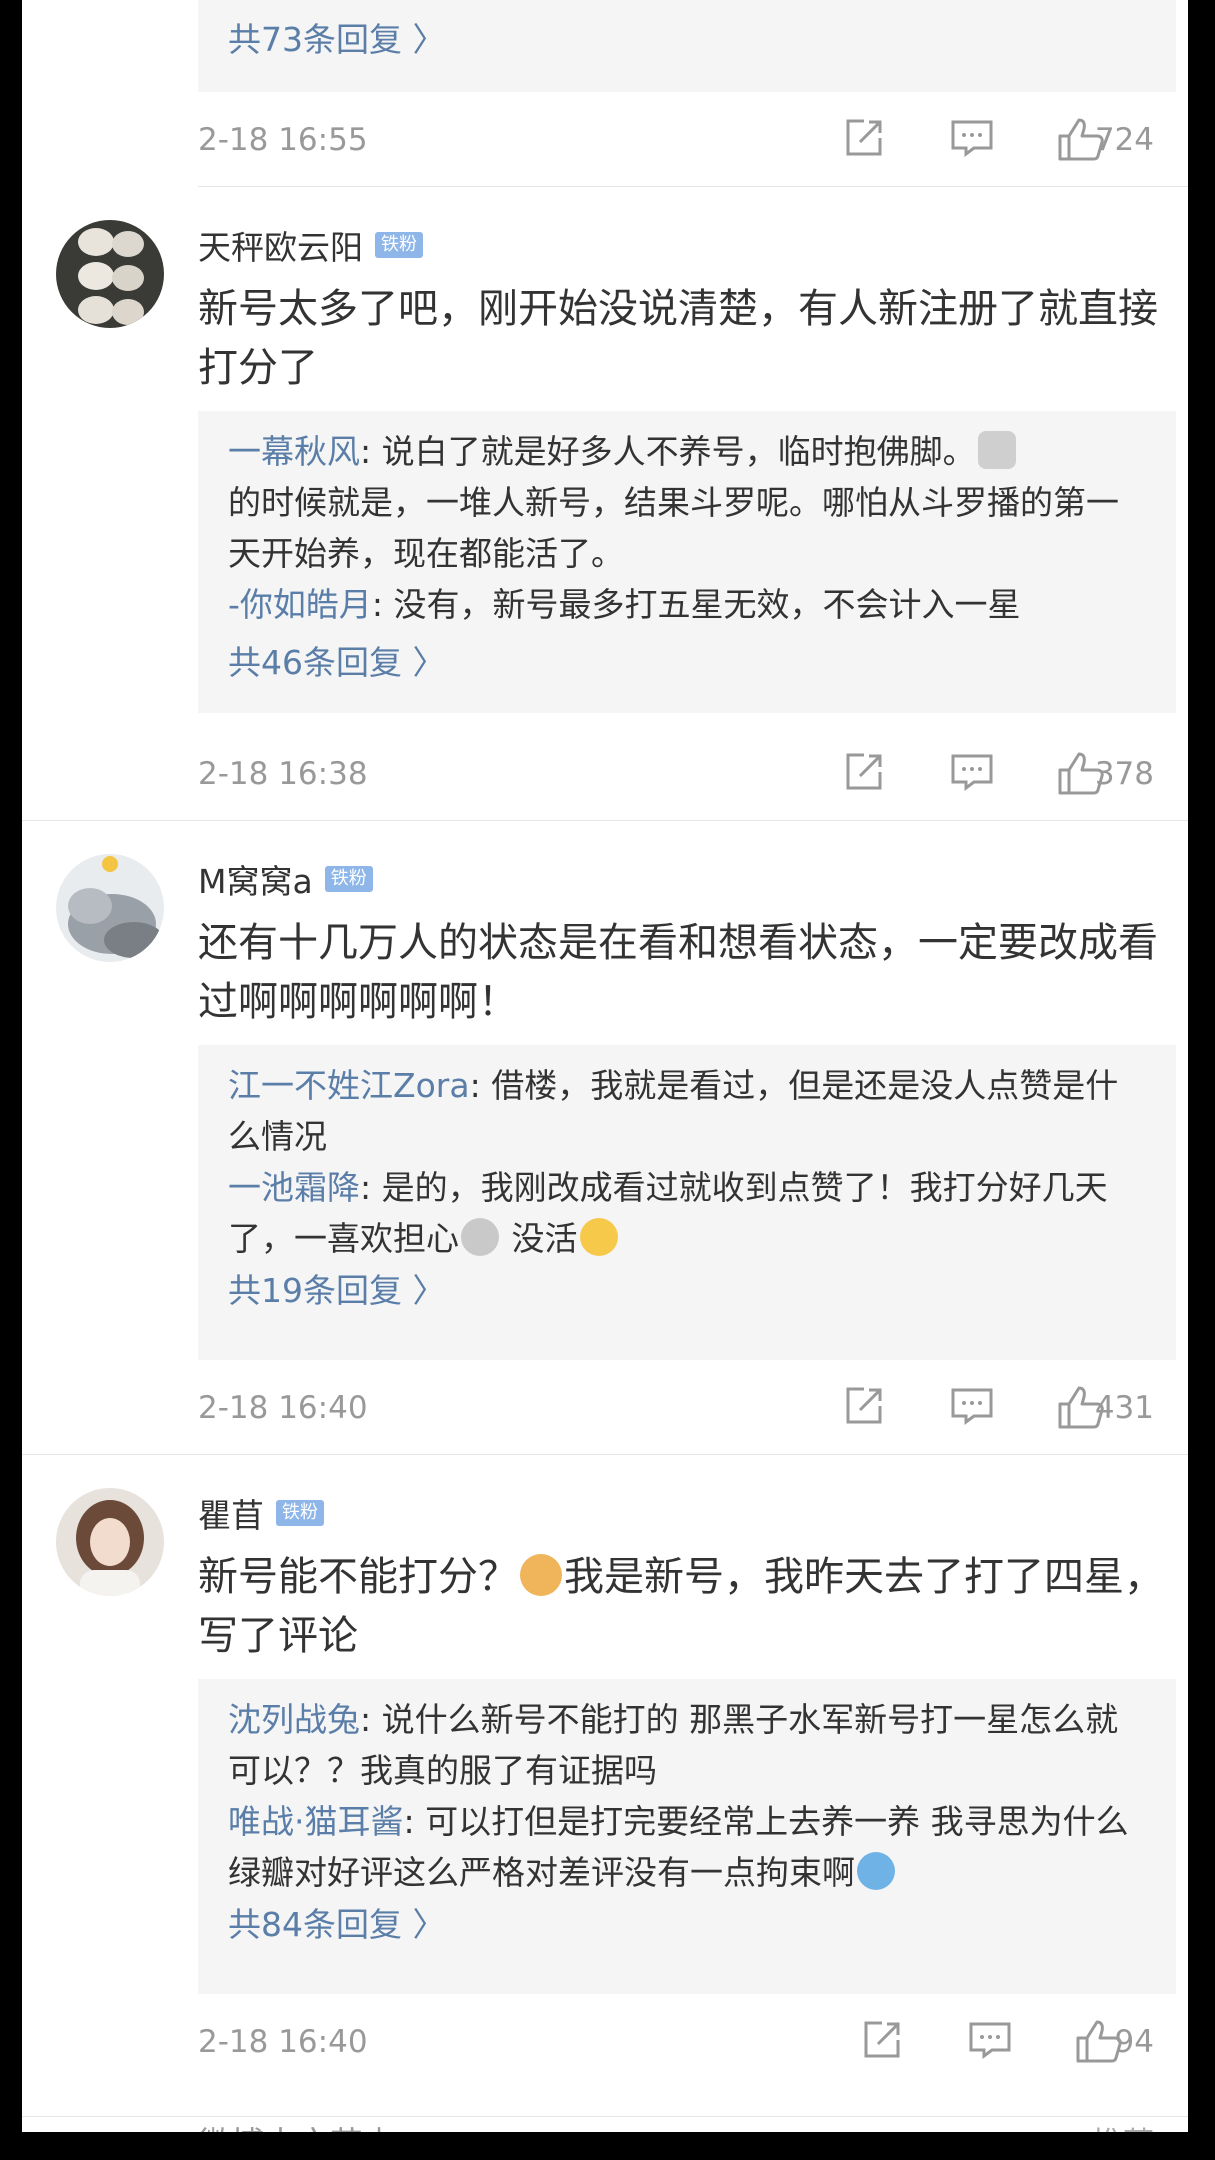  Describe the element at coordinates (687, 46) in the screenshot. I see `reply-panel: 共73条回复 〉` at that location.